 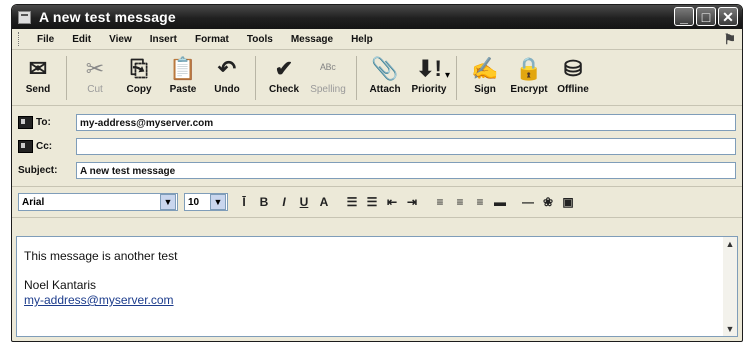 I want to click on to-label-button: To:, so click(x=47, y=122).